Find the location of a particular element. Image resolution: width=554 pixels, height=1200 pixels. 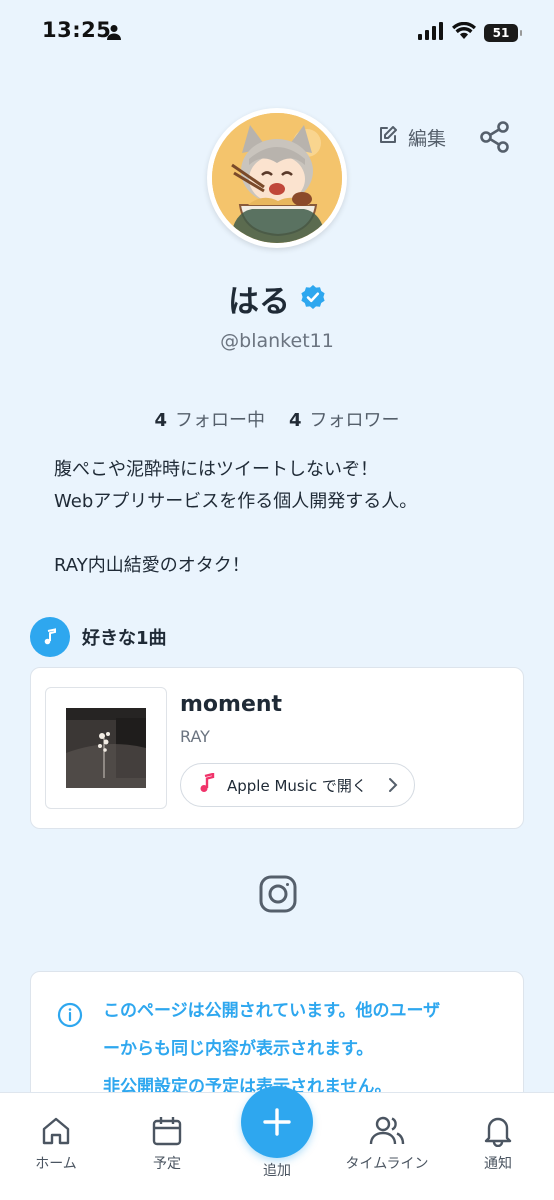

open-apple-music-button: Apple Music で開く is located at coordinates (297, 785).